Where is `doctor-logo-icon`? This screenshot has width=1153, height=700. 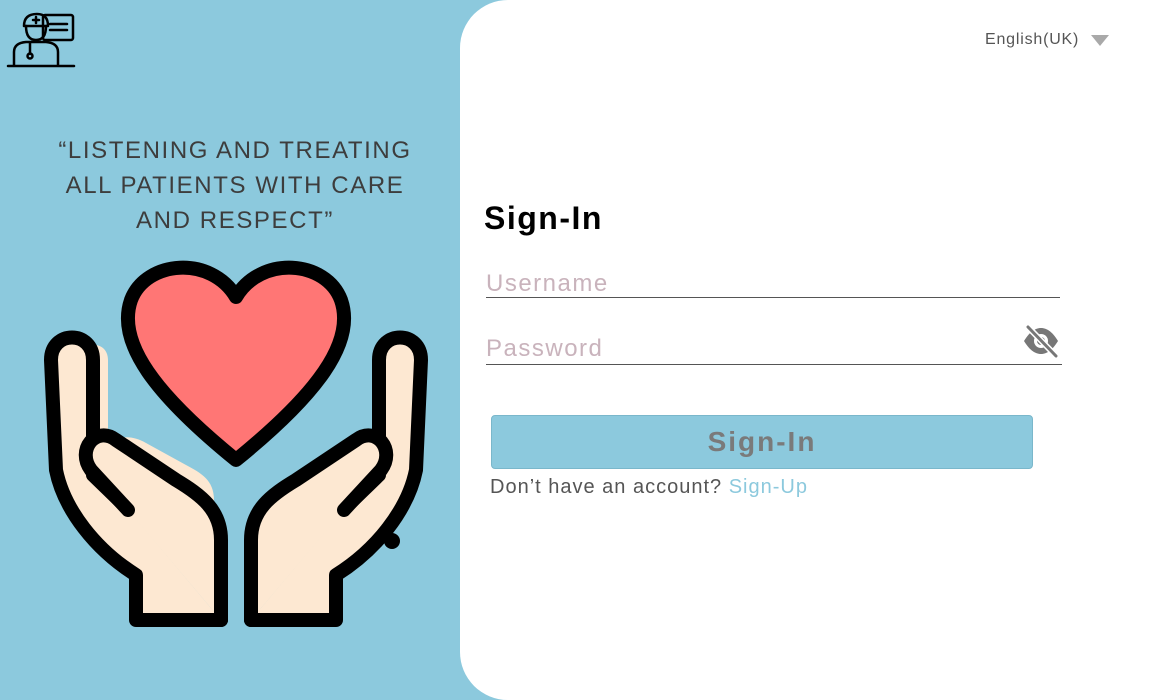 doctor-logo-icon is located at coordinates (41, 40).